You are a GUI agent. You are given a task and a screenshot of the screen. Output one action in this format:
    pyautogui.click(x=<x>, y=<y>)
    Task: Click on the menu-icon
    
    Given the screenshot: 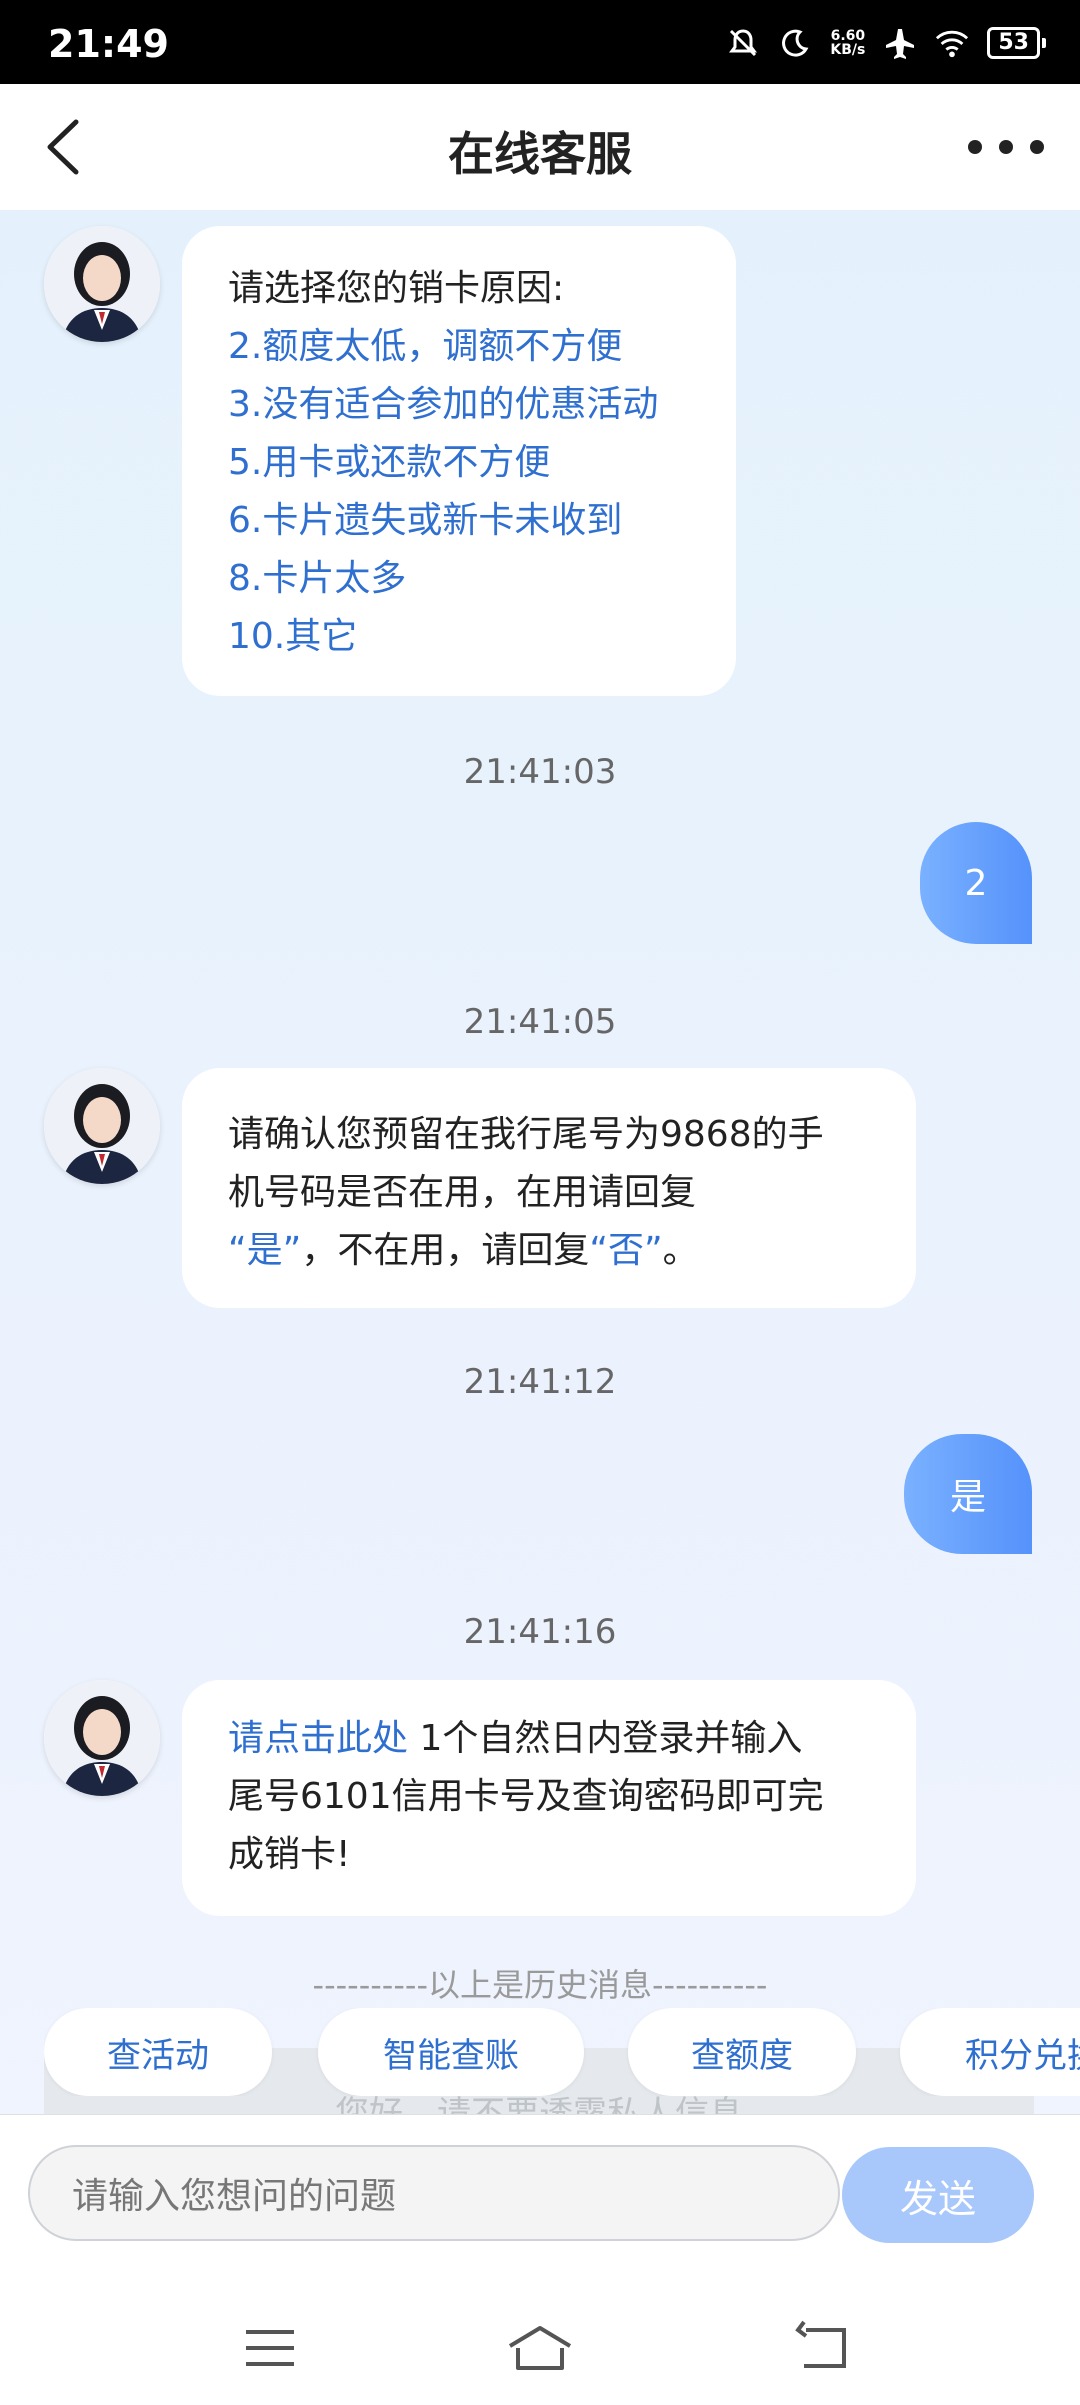 What is the action you would take?
    pyautogui.click(x=270, y=2348)
    